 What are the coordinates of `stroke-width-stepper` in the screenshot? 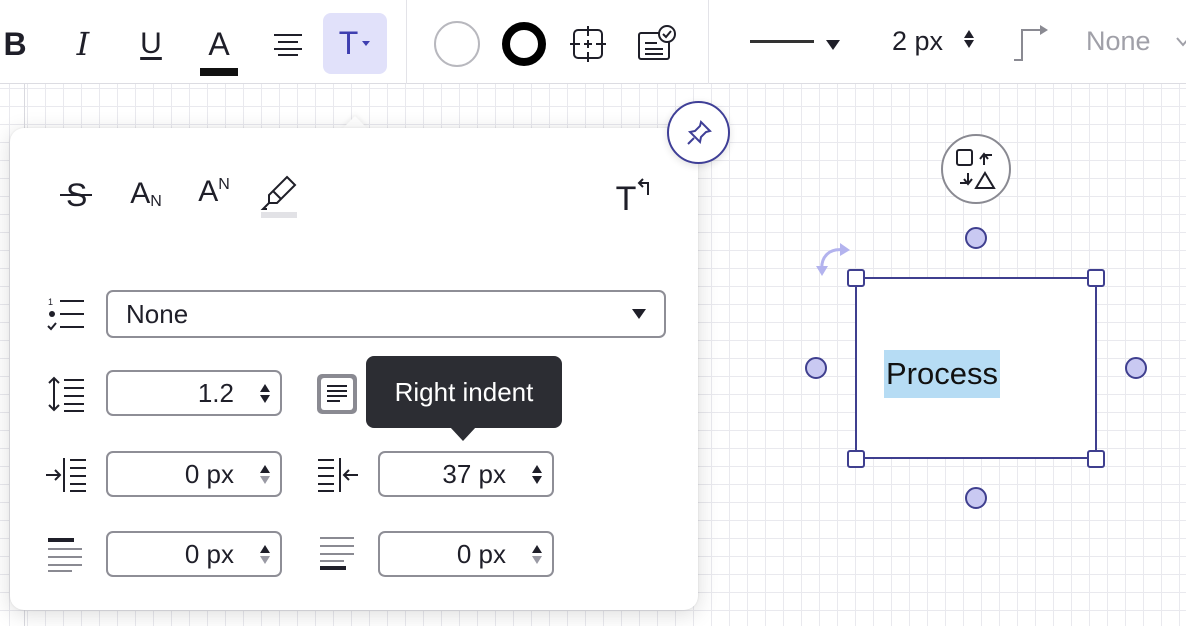 It's located at (969, 39).